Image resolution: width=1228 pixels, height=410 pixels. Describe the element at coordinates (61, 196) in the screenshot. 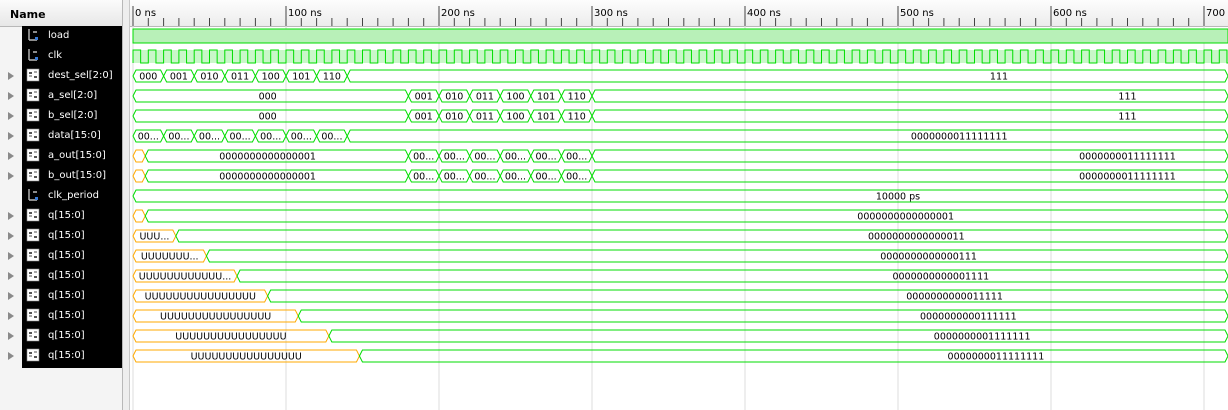

I see `signal-row: clk_period` at that location.